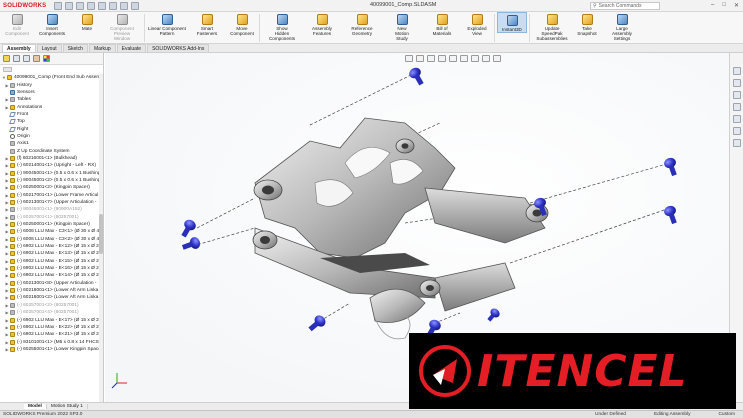 This screenshot has width=743, height=418. What do you see at coordinates (51, 334) in the screenshot?
I see `tree-item: ▶ (-) 6902 LLU Max - E<21> (Ø 15 x Ø 2` at bounding box center [51, 334].